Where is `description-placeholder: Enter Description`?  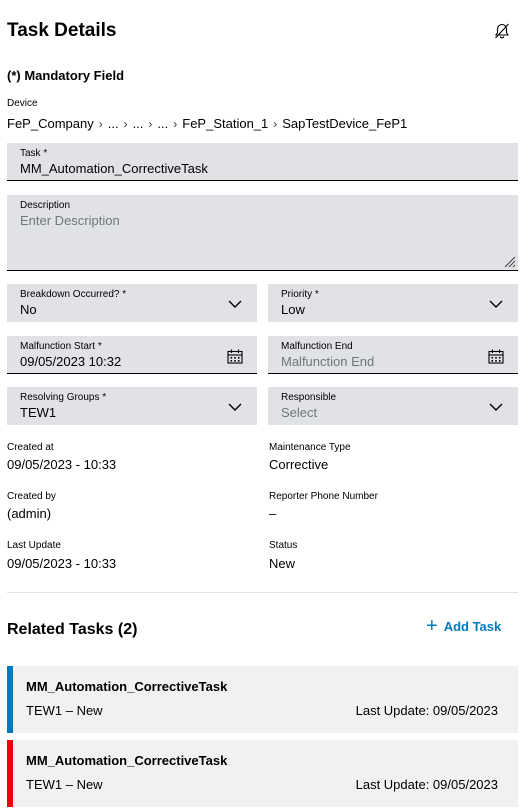
description-placeholder: Enter Description is located at coordinates (70, 220).